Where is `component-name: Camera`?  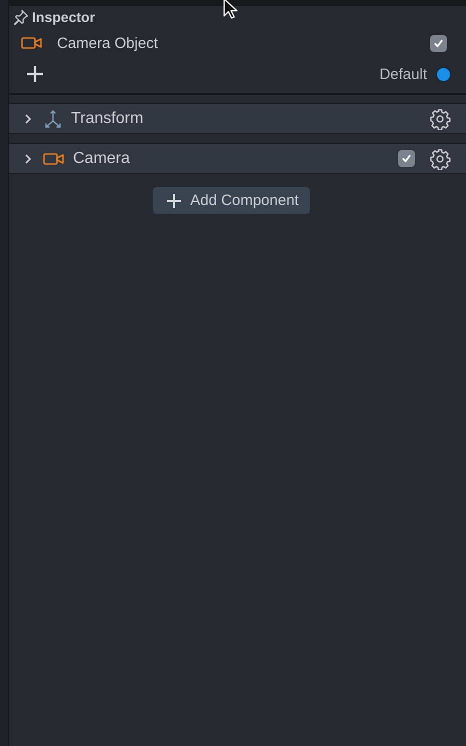 component-name: Camera is located at coordinates (101, 159).